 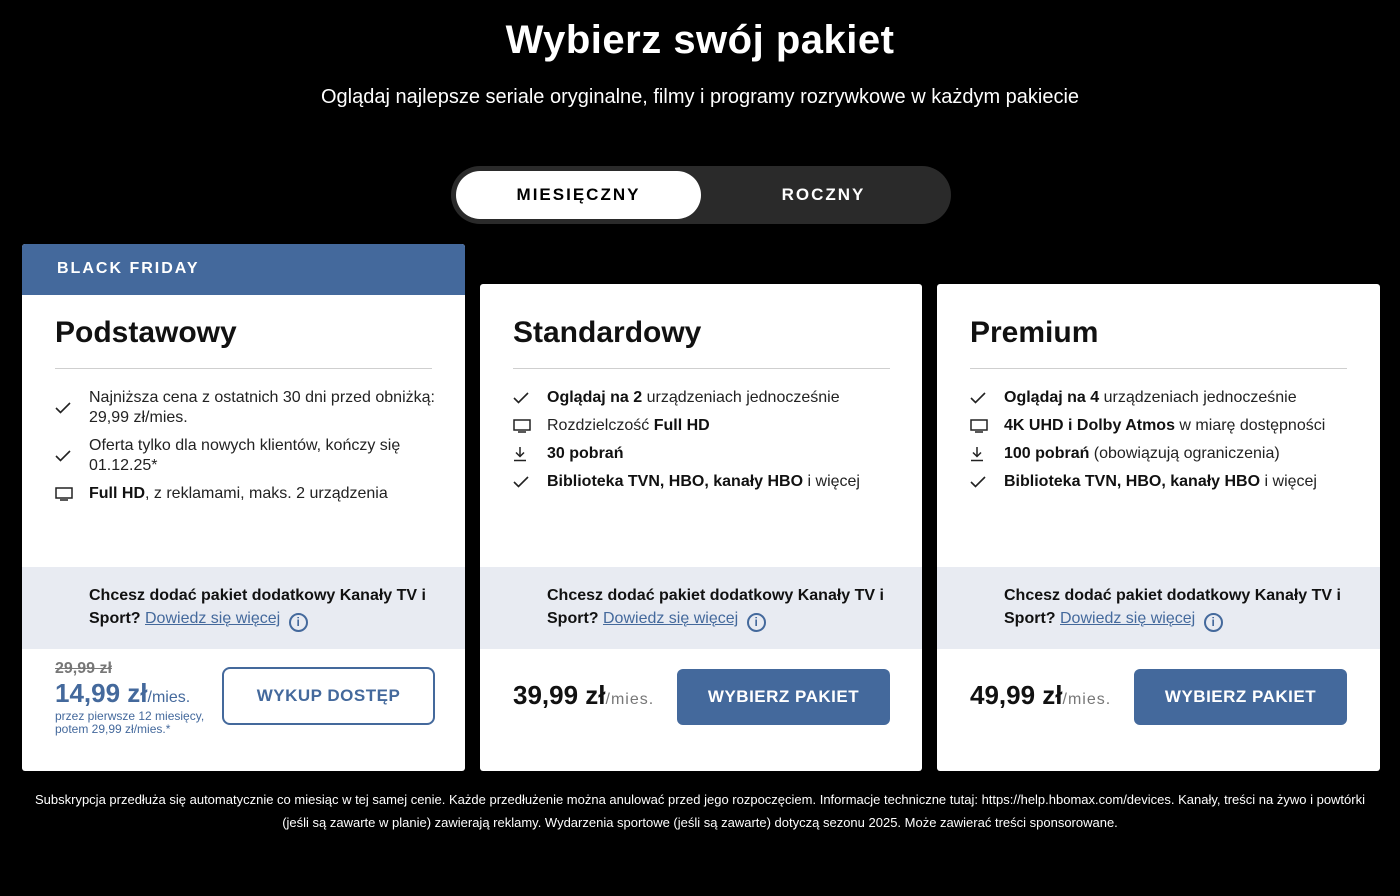 I want to click on price: 14,99 zł/mies., so click(x=123, y=693).